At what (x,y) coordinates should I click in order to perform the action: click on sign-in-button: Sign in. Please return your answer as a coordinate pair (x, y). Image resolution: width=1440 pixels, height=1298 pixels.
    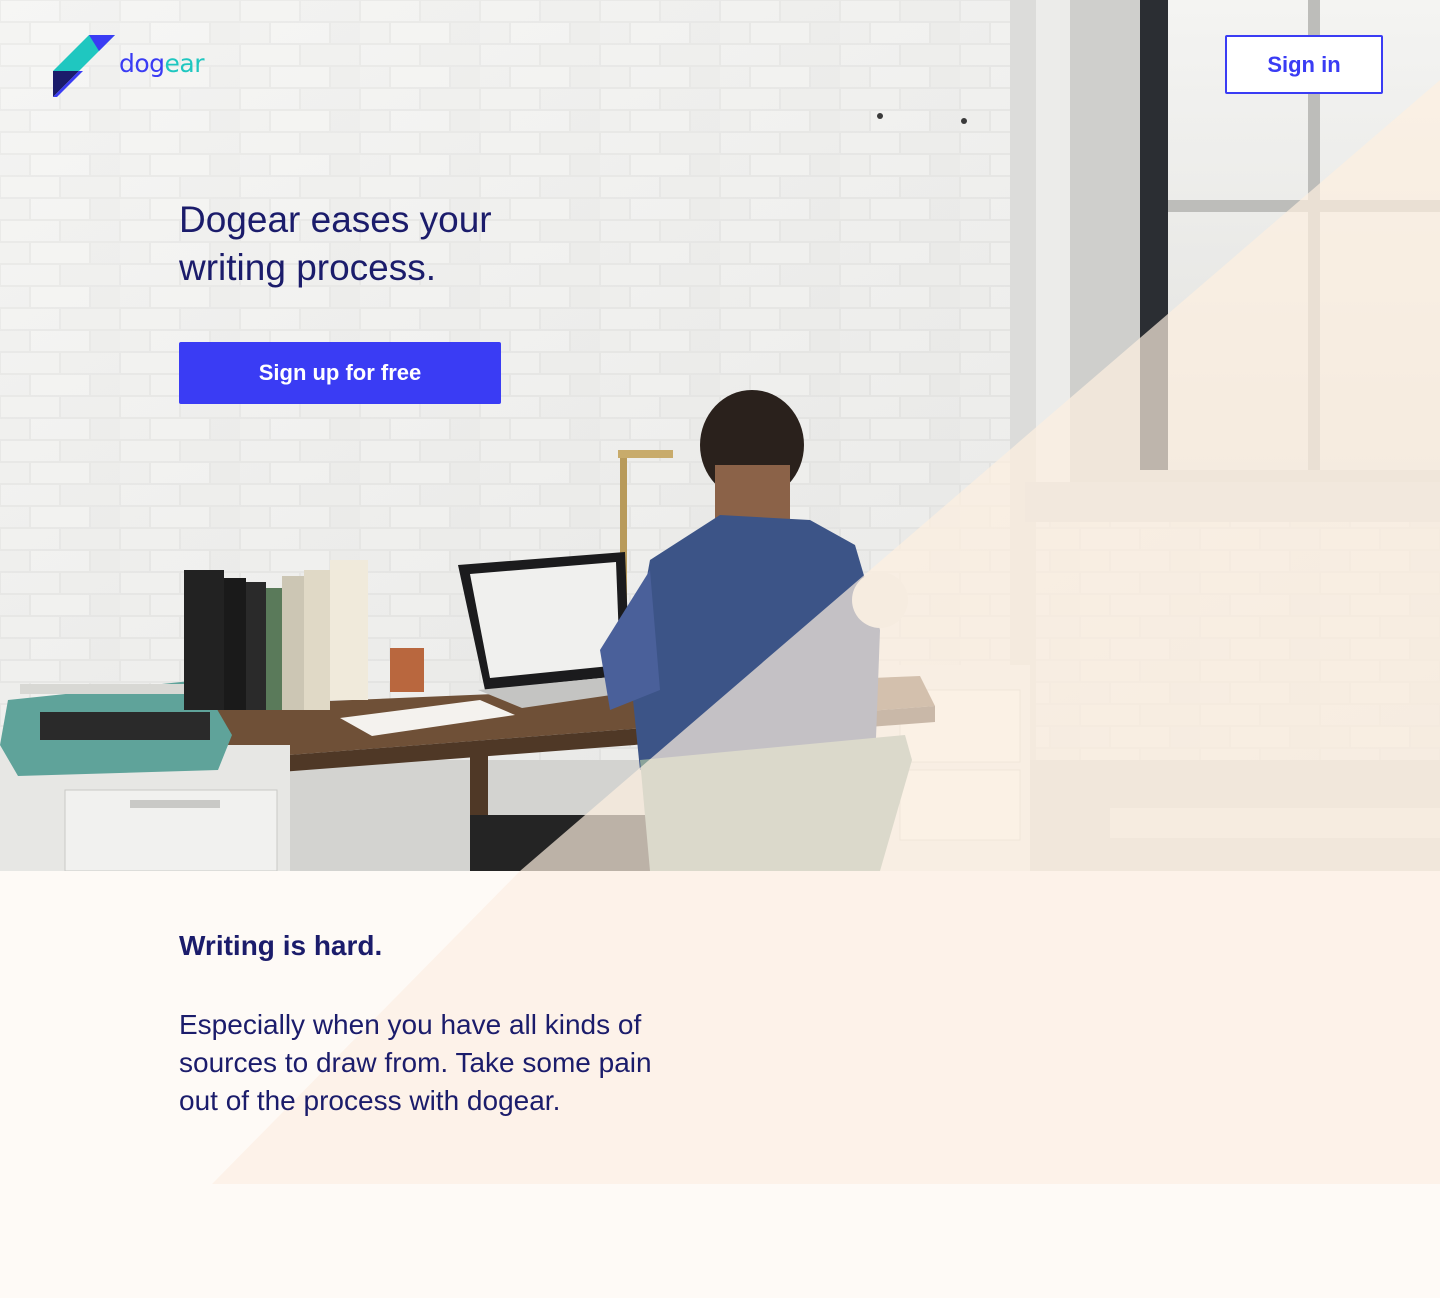
    Looking at the image, I should click on (1304, 64).